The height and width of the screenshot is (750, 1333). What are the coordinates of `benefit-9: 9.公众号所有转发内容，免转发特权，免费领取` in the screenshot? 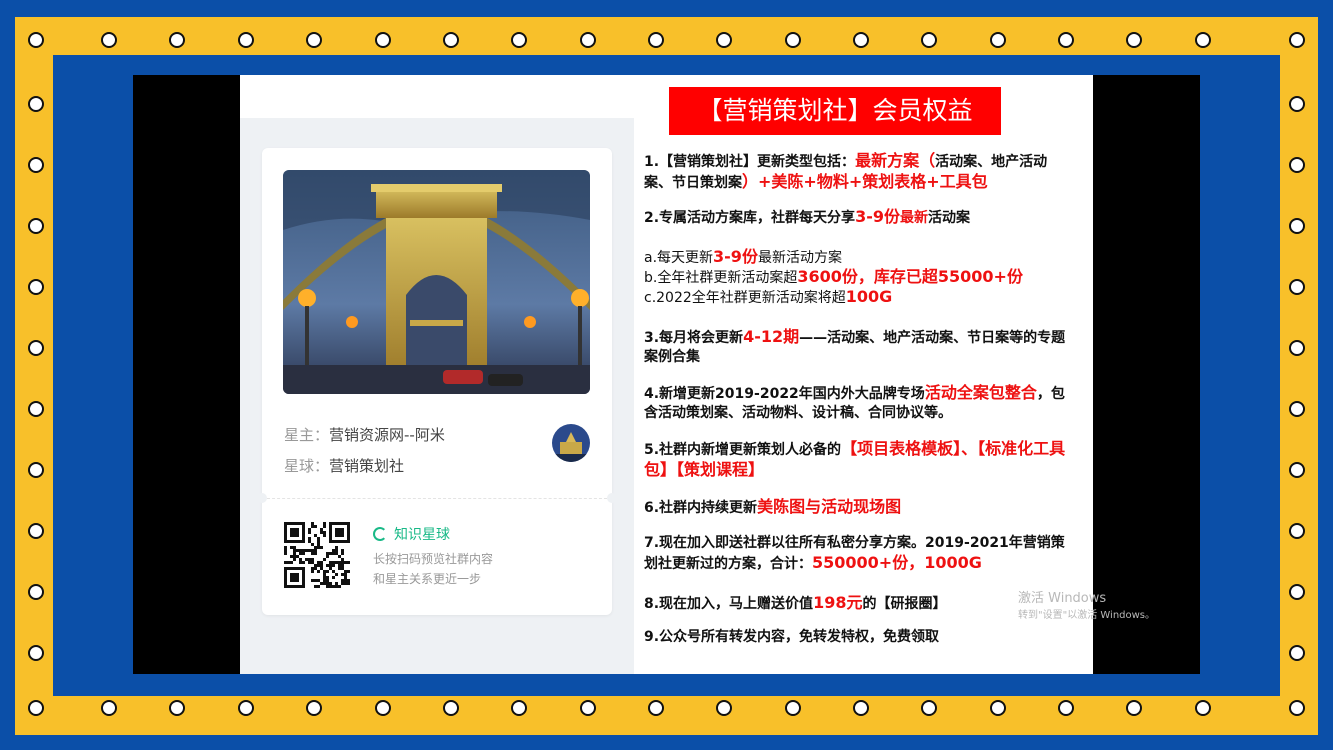 It's located at (859, 637).